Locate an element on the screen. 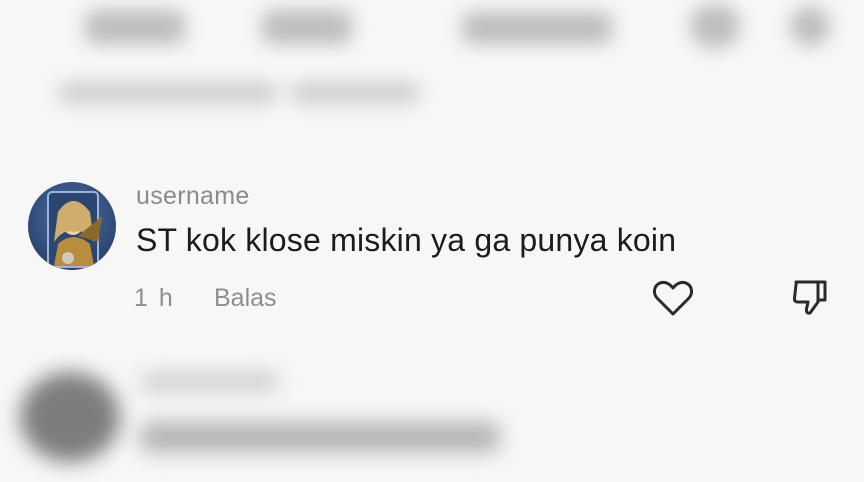 This screenshot has width=864, height=482. avatar is located at coordinates (72, 226).